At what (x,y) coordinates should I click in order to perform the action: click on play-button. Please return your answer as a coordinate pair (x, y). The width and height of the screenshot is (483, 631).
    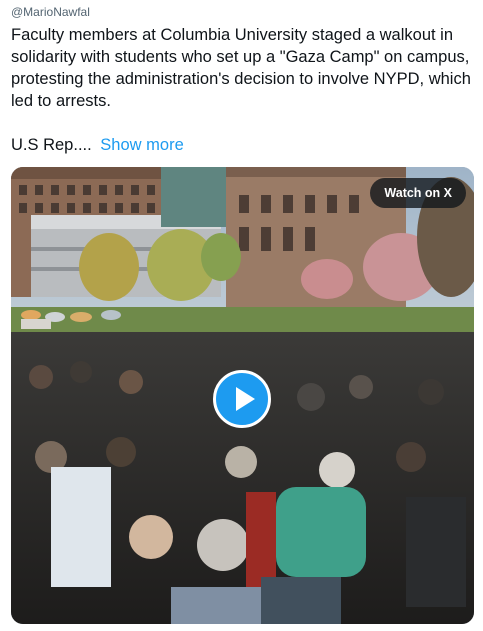
    Looking at the image, I should click on (242, 399).